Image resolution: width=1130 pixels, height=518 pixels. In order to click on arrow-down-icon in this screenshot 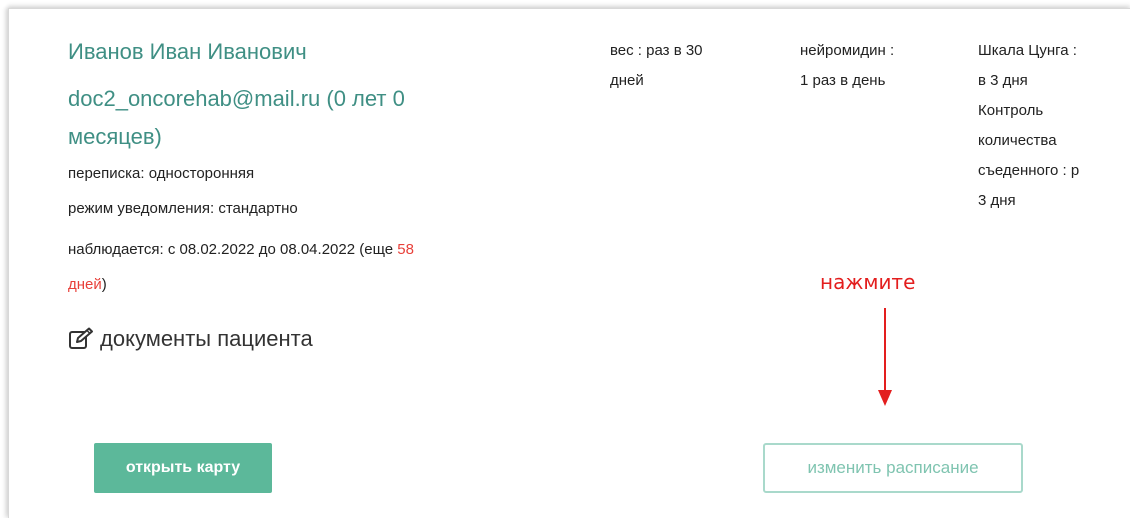, I will do `click(885, 357)`.